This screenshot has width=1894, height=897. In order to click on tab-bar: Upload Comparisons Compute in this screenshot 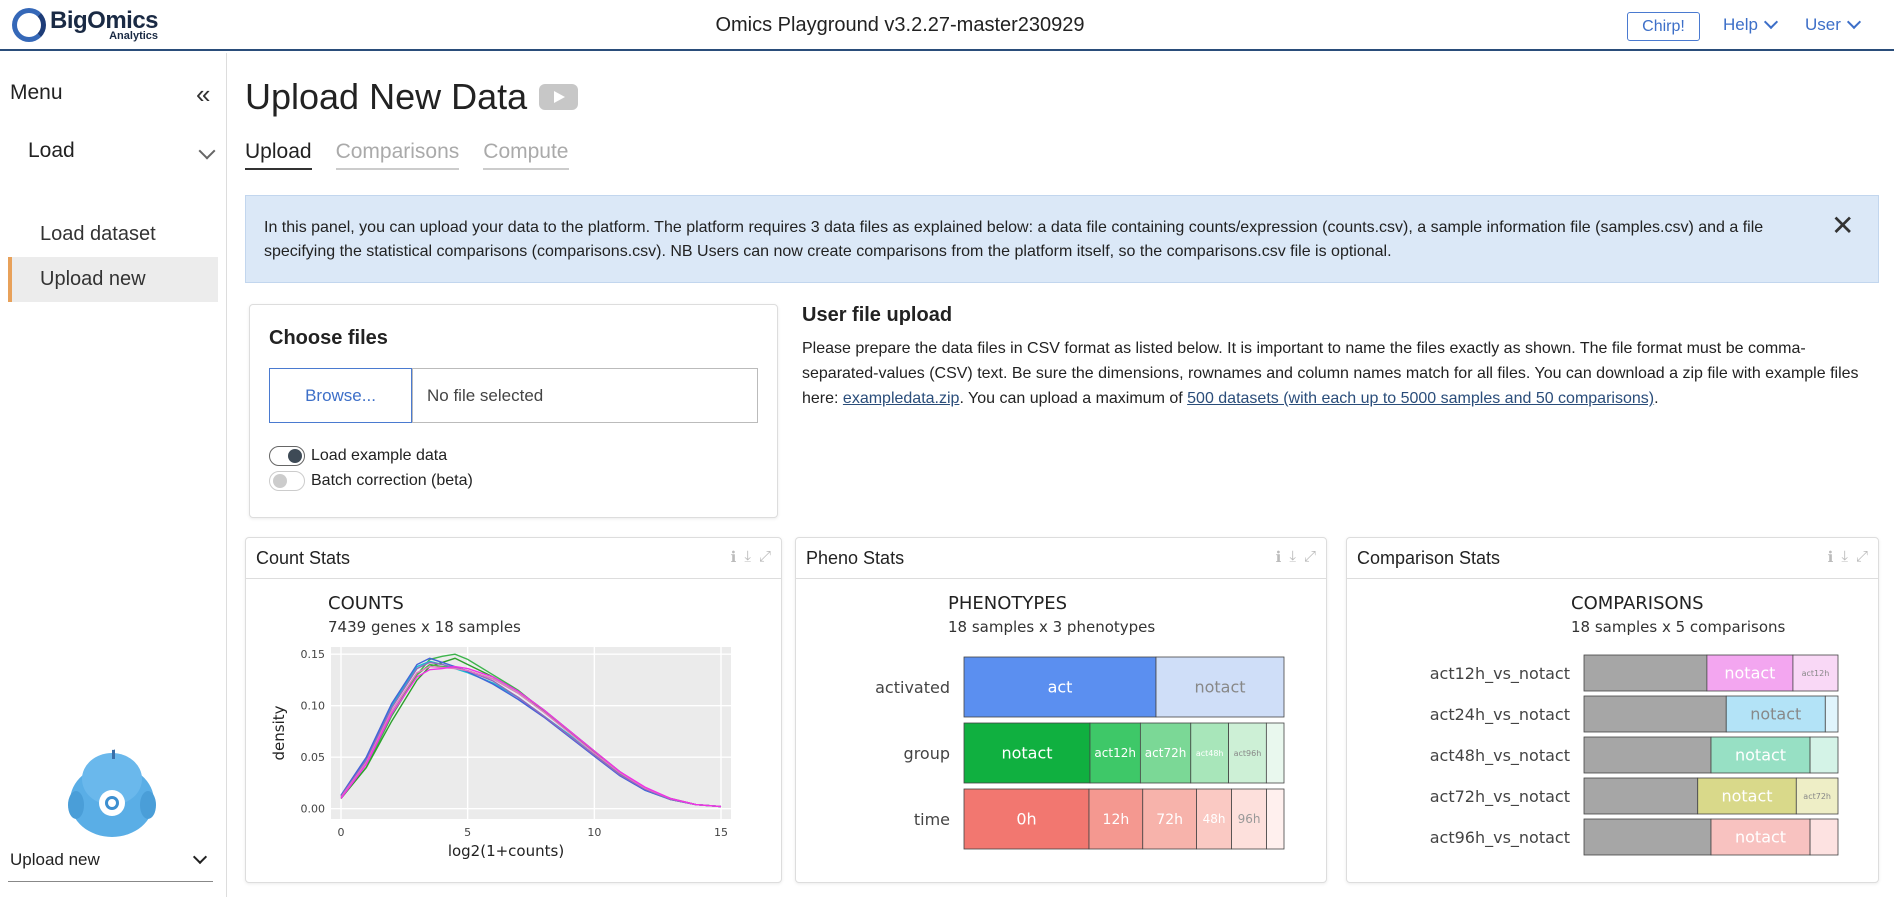, I will do `click(407, 155)`.